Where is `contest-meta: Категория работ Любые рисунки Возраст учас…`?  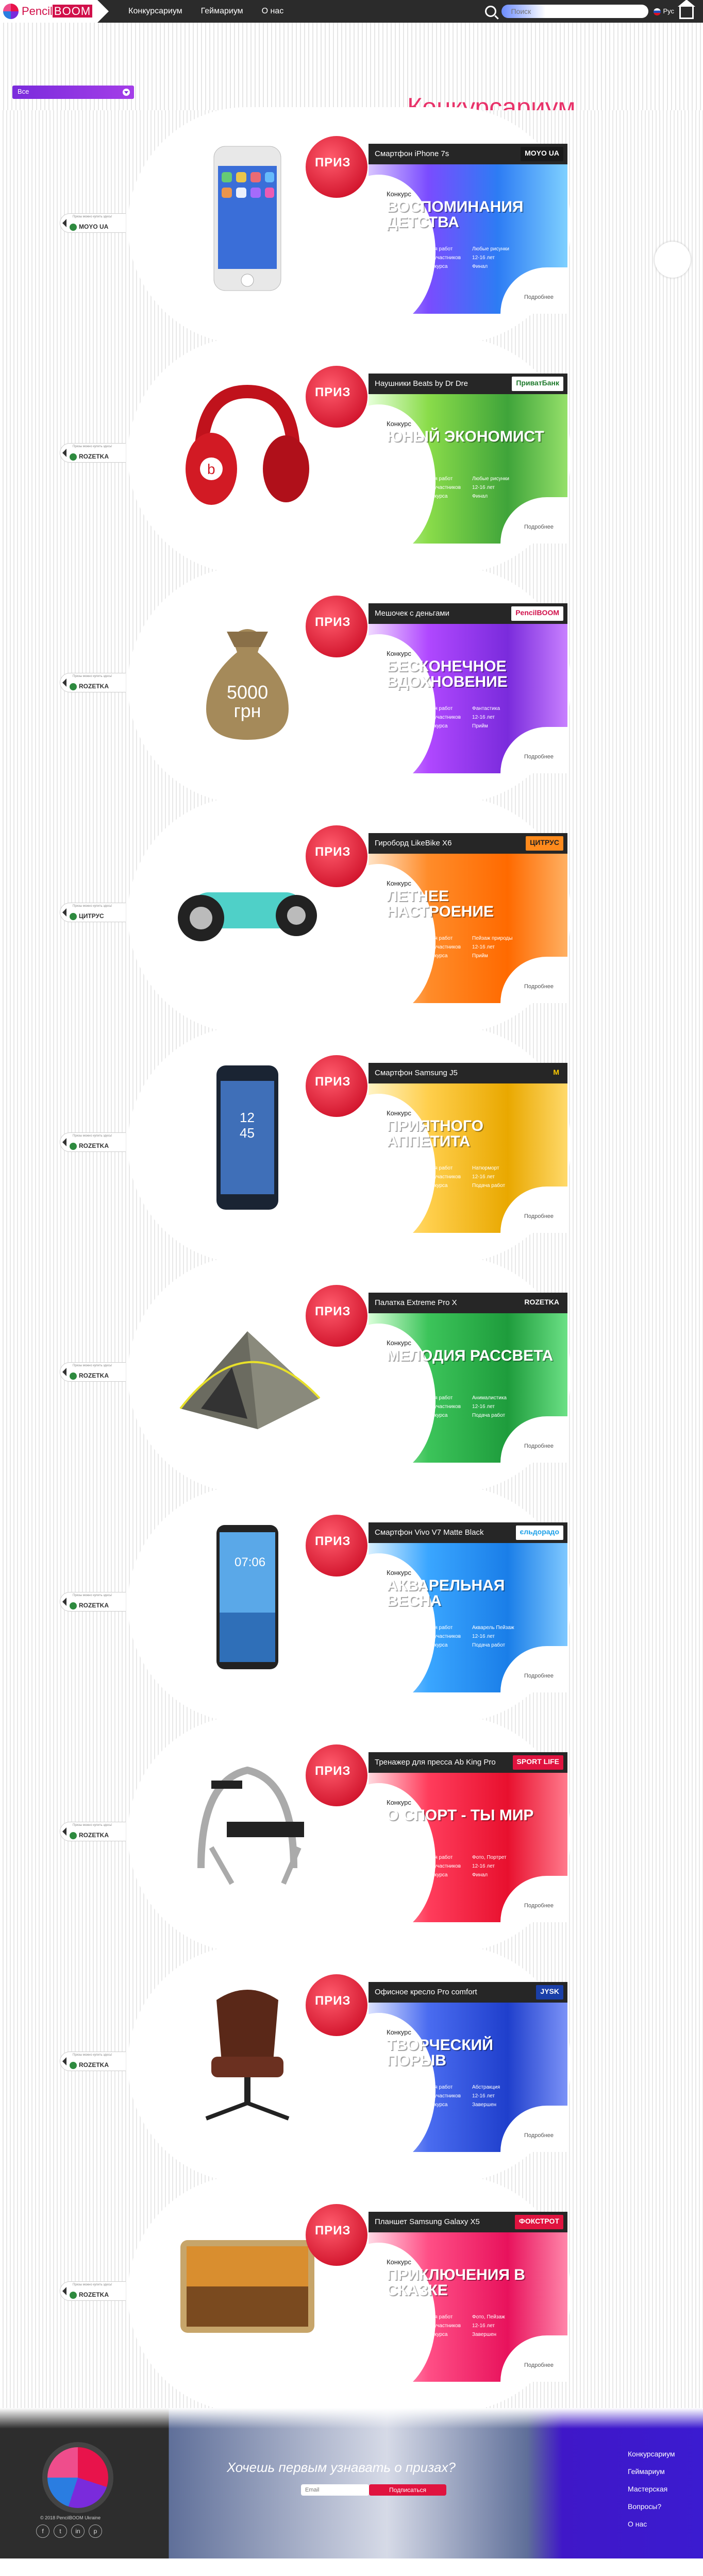
contest-meta: Категория работ Любые рисунки Возраст учас… is located at coordinates (461, 258).